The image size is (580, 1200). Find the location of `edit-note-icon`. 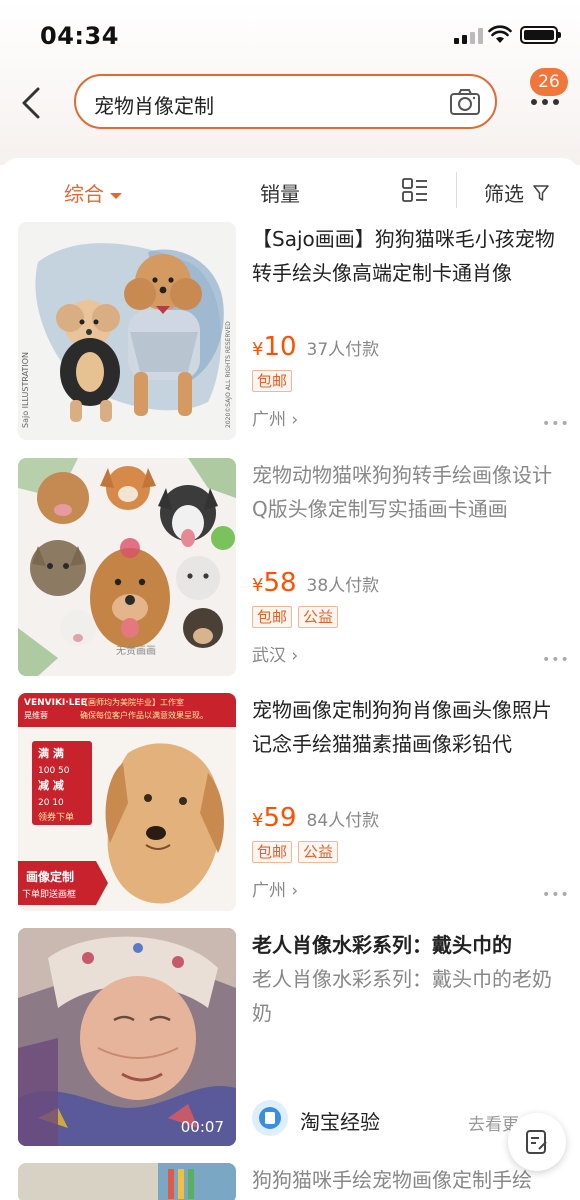

edit-note-icon is located at coordinates (536, 1142).